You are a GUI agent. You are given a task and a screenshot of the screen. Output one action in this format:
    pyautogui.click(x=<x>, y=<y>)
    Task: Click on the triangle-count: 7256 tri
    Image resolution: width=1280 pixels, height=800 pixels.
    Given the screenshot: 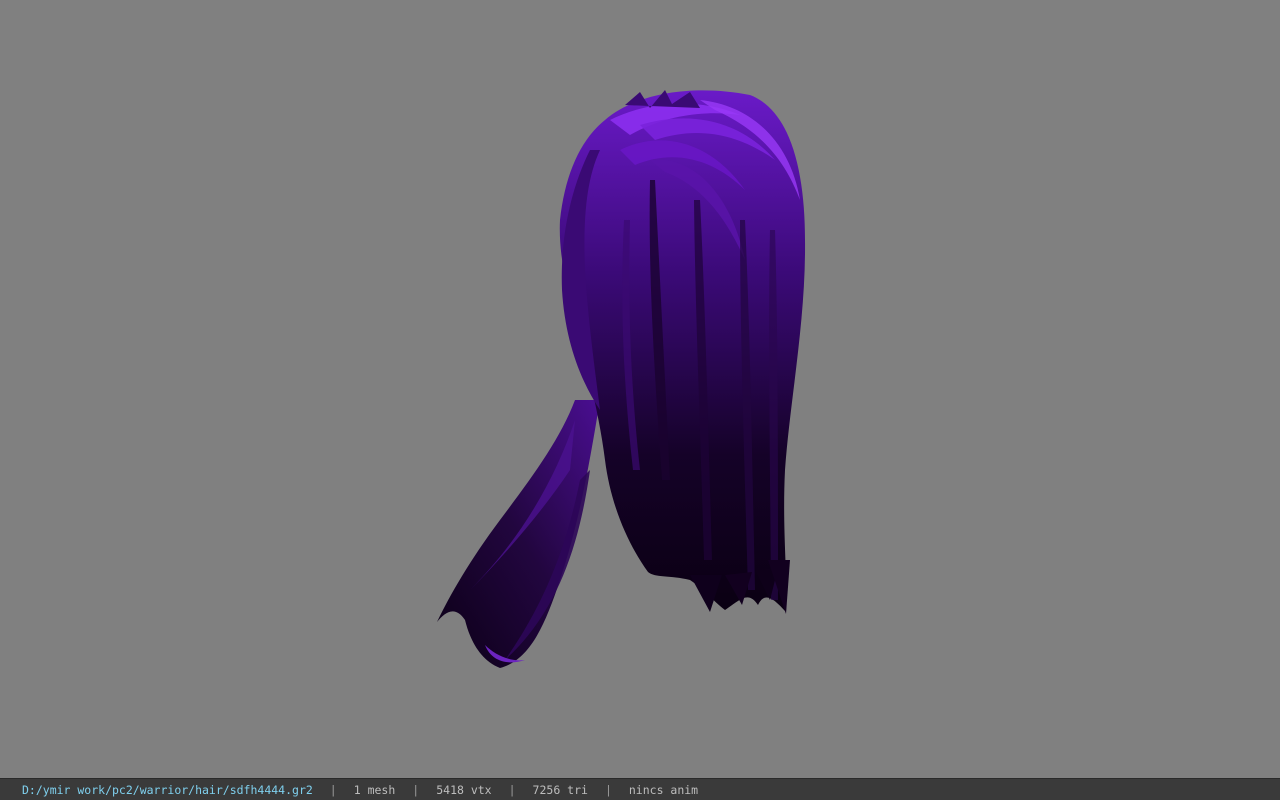 What is the action you would take?
    pyautogui.click(x=560, y=789)
    